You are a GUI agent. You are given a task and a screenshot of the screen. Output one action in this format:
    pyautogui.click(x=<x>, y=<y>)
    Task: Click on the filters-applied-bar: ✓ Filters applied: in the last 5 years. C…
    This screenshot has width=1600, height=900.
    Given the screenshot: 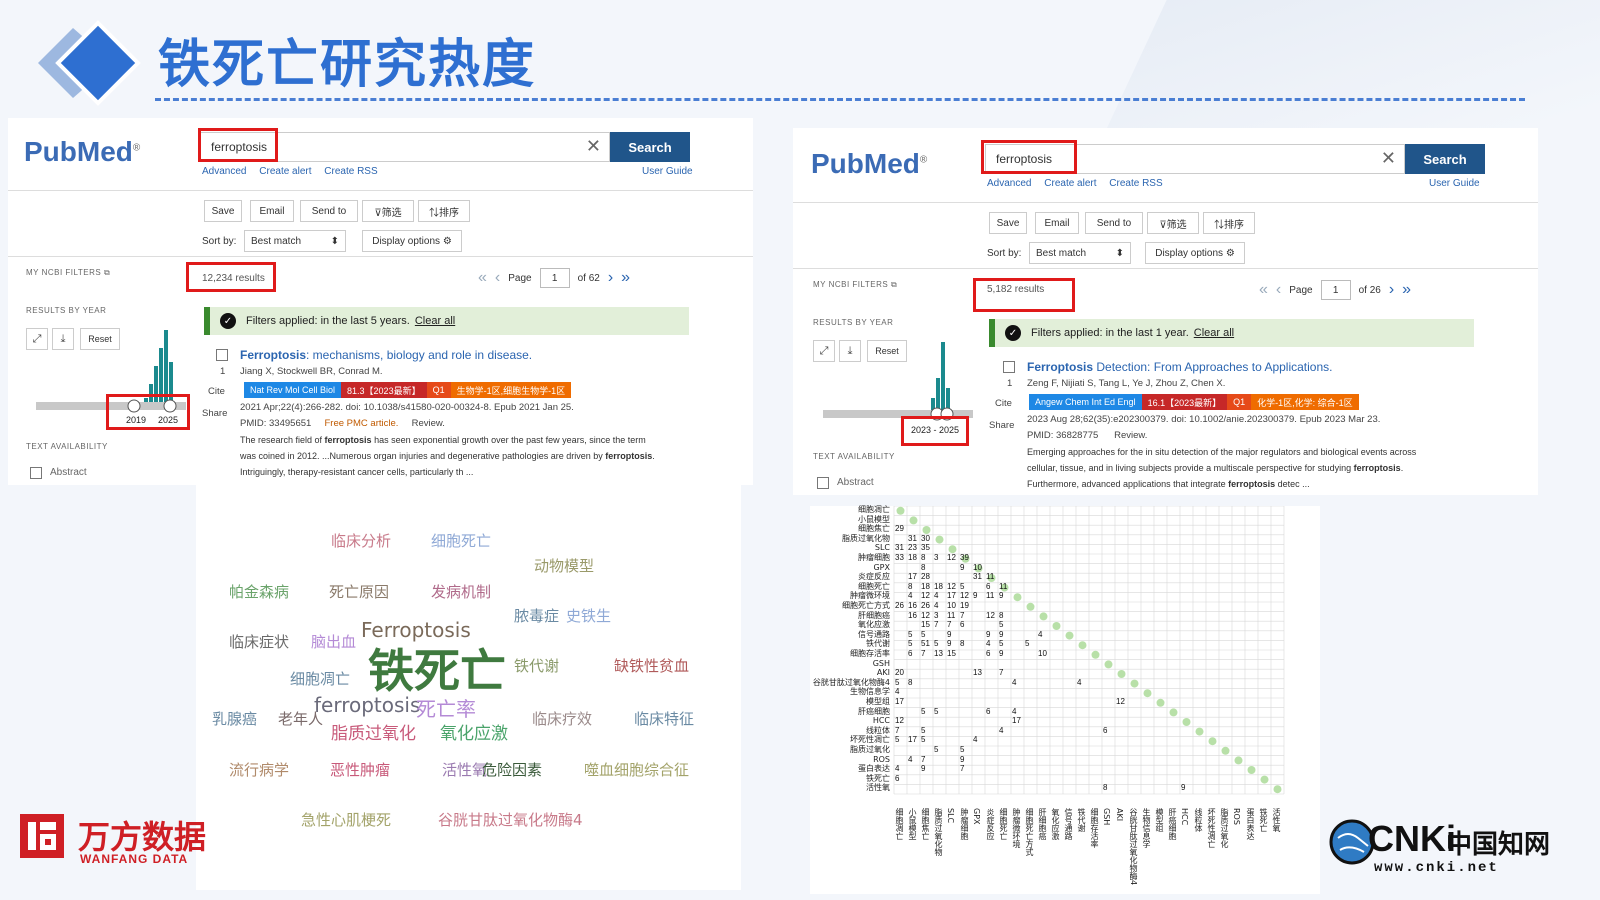 What is the action you would take?
    pyautogui.click(x=446, y=321)
    